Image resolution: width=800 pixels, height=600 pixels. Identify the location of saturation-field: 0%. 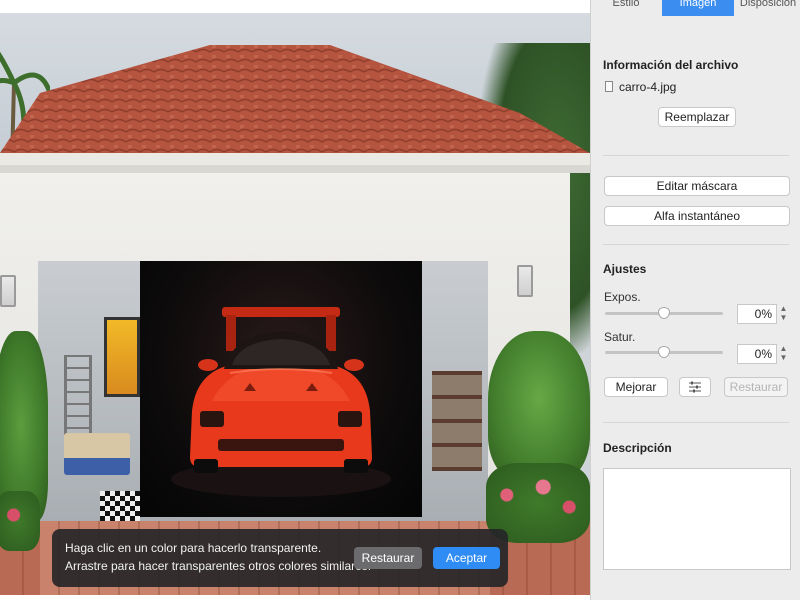
(757, 354).